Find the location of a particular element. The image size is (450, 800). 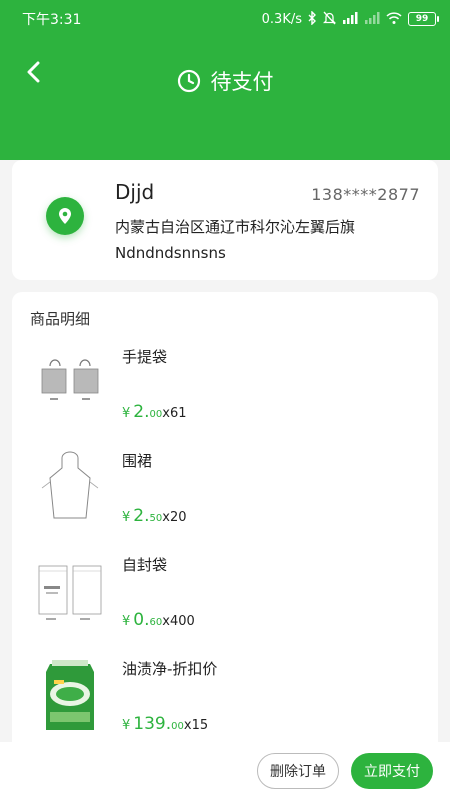

page-title-group: 待支付 is located at coordinates (225, 81).